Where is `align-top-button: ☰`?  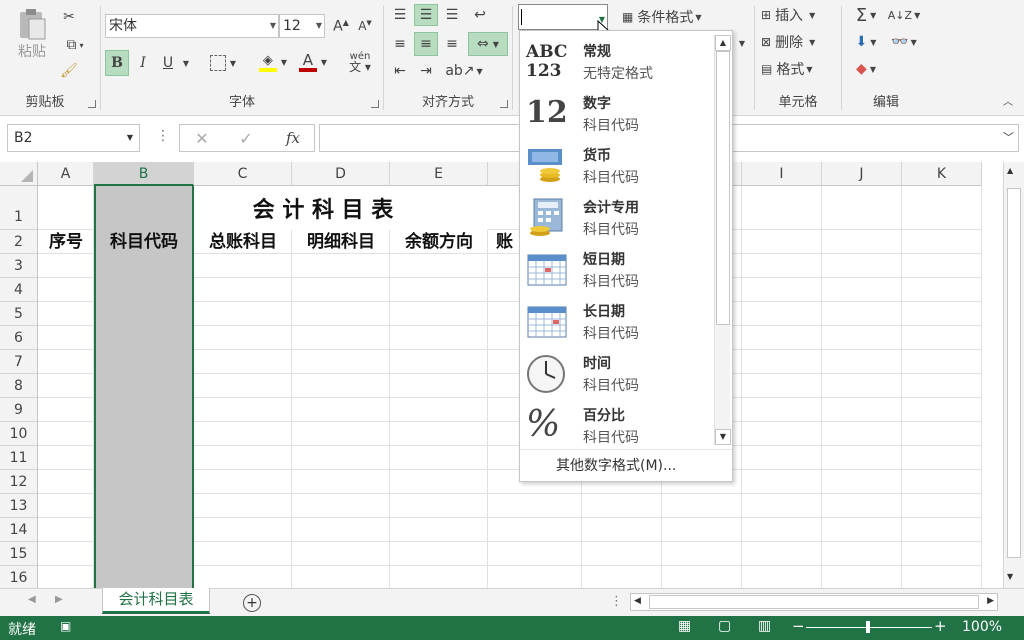
align-top-button: ☰ is located at coordinates (400, 15).